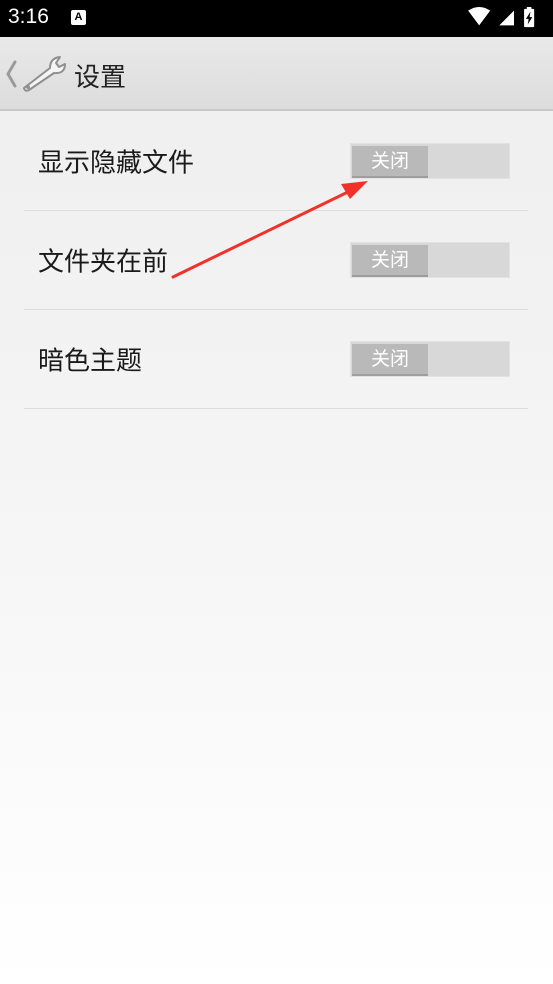  Describe the element at coordinates (276, 260) in the screenshot. I see `setting-row-folders-first: 文件夹在前 关闭` at that location.